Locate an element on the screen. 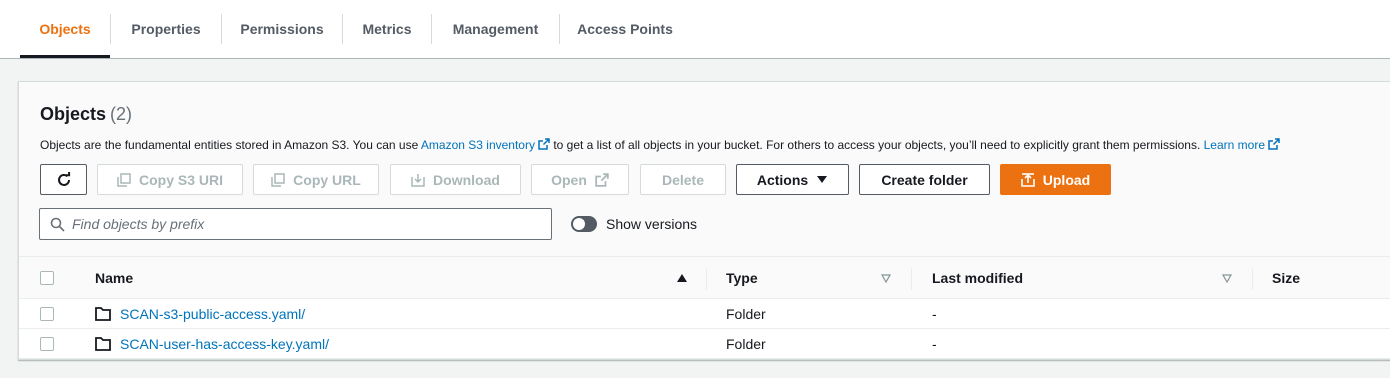 Image resolution: width=1390 pixels, height=378 pixels. download-button: Download is located at coordinates (455, 179).